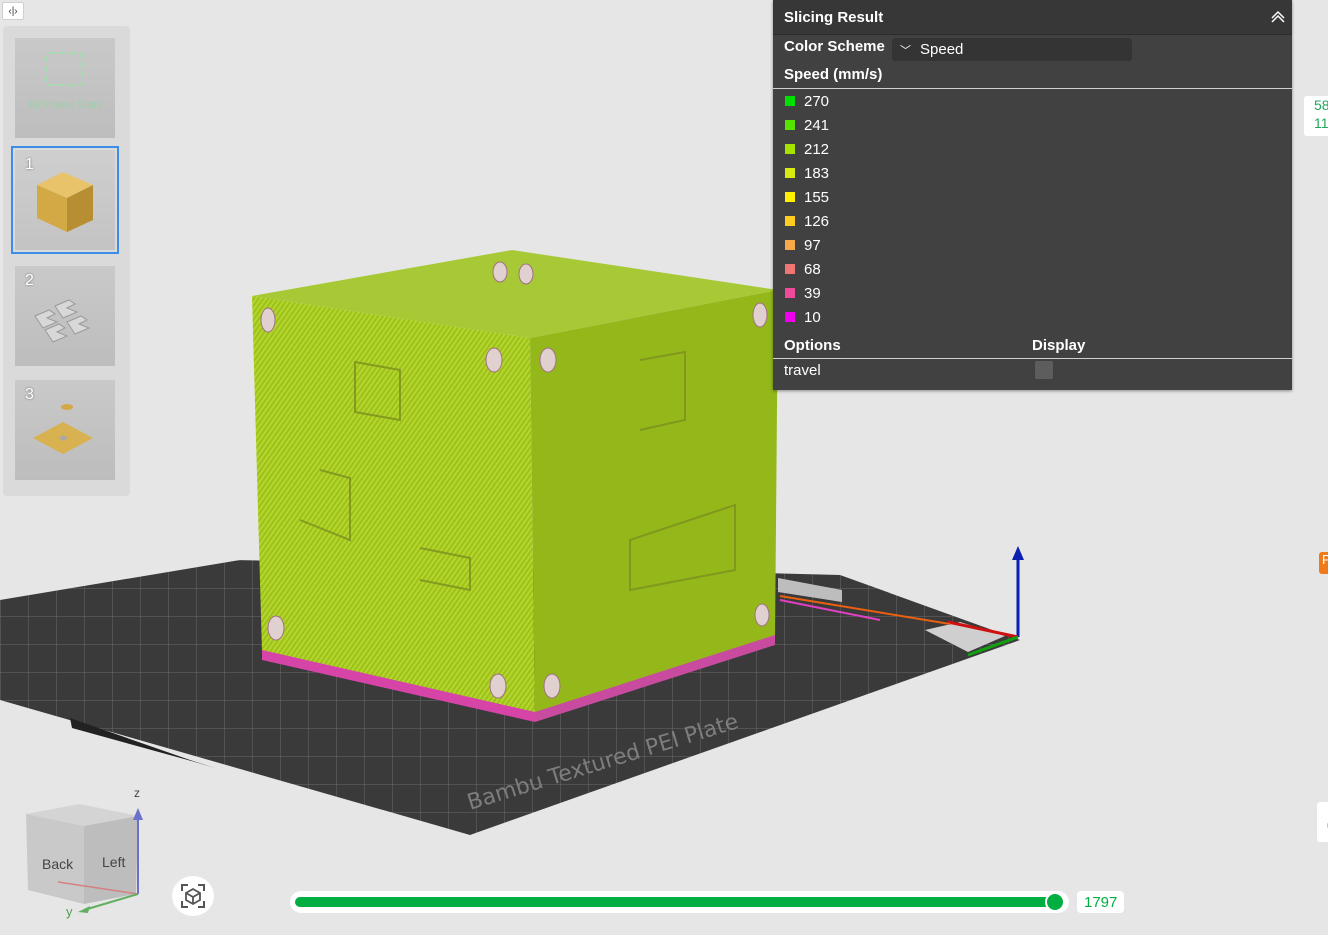 The height and width of the screenshot is (935, 1328). I want to click on slider-fill, so click(675, 902).